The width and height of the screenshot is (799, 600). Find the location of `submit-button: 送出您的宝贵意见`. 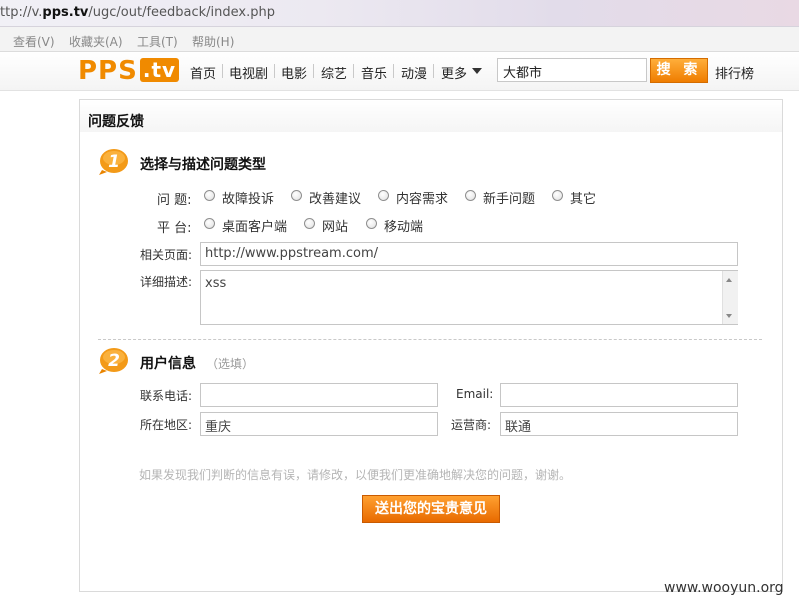

submit-button: 送出您的宝贵意见 is located at coordinates (431, 509).